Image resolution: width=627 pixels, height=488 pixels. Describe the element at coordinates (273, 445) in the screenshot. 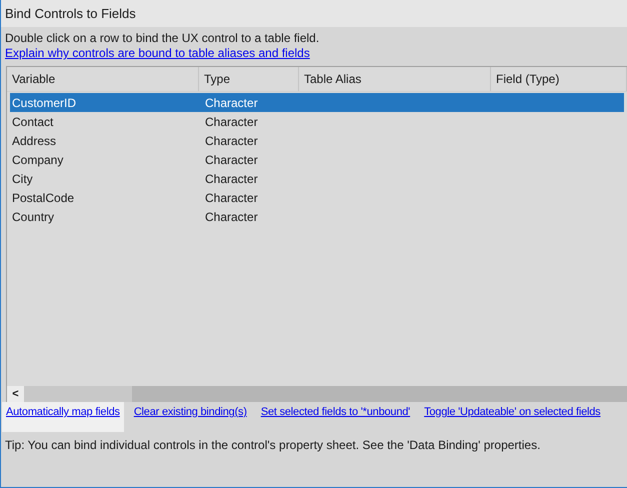

I see `tip-text: Tip: You can bind individual controls in the control's property sheet. See the 'Data Binding' properties.` at that location.